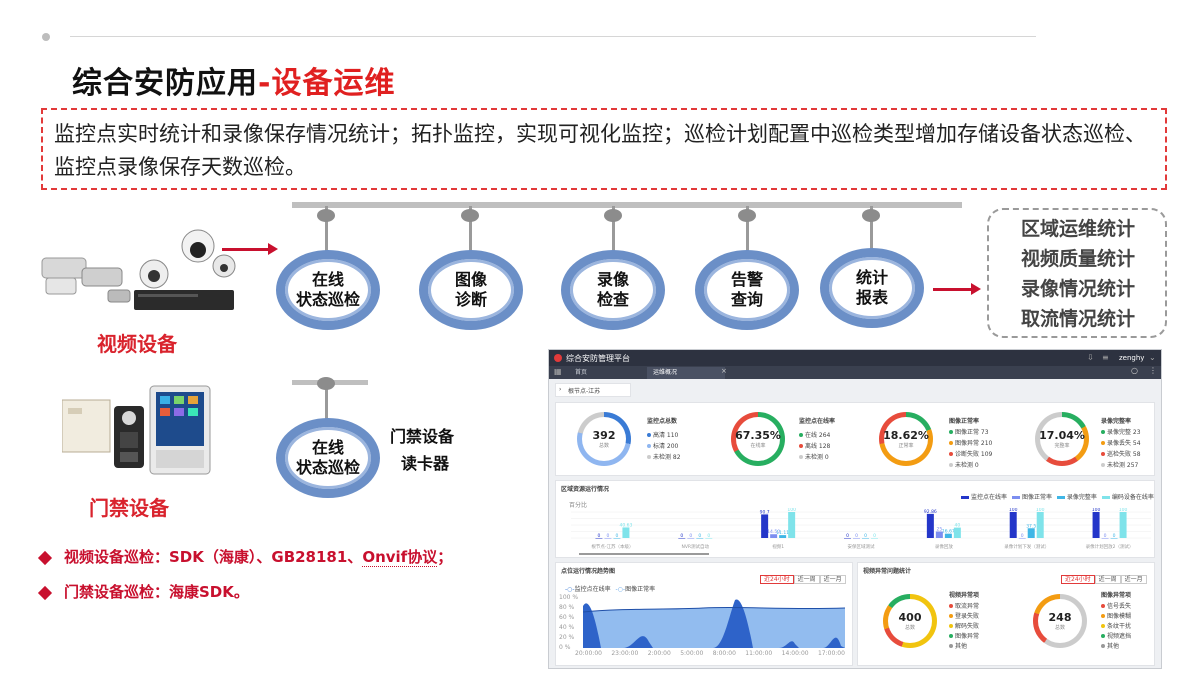 The image size is (1200, 675). I want to click on video-arrow-head, so click(273, 249).